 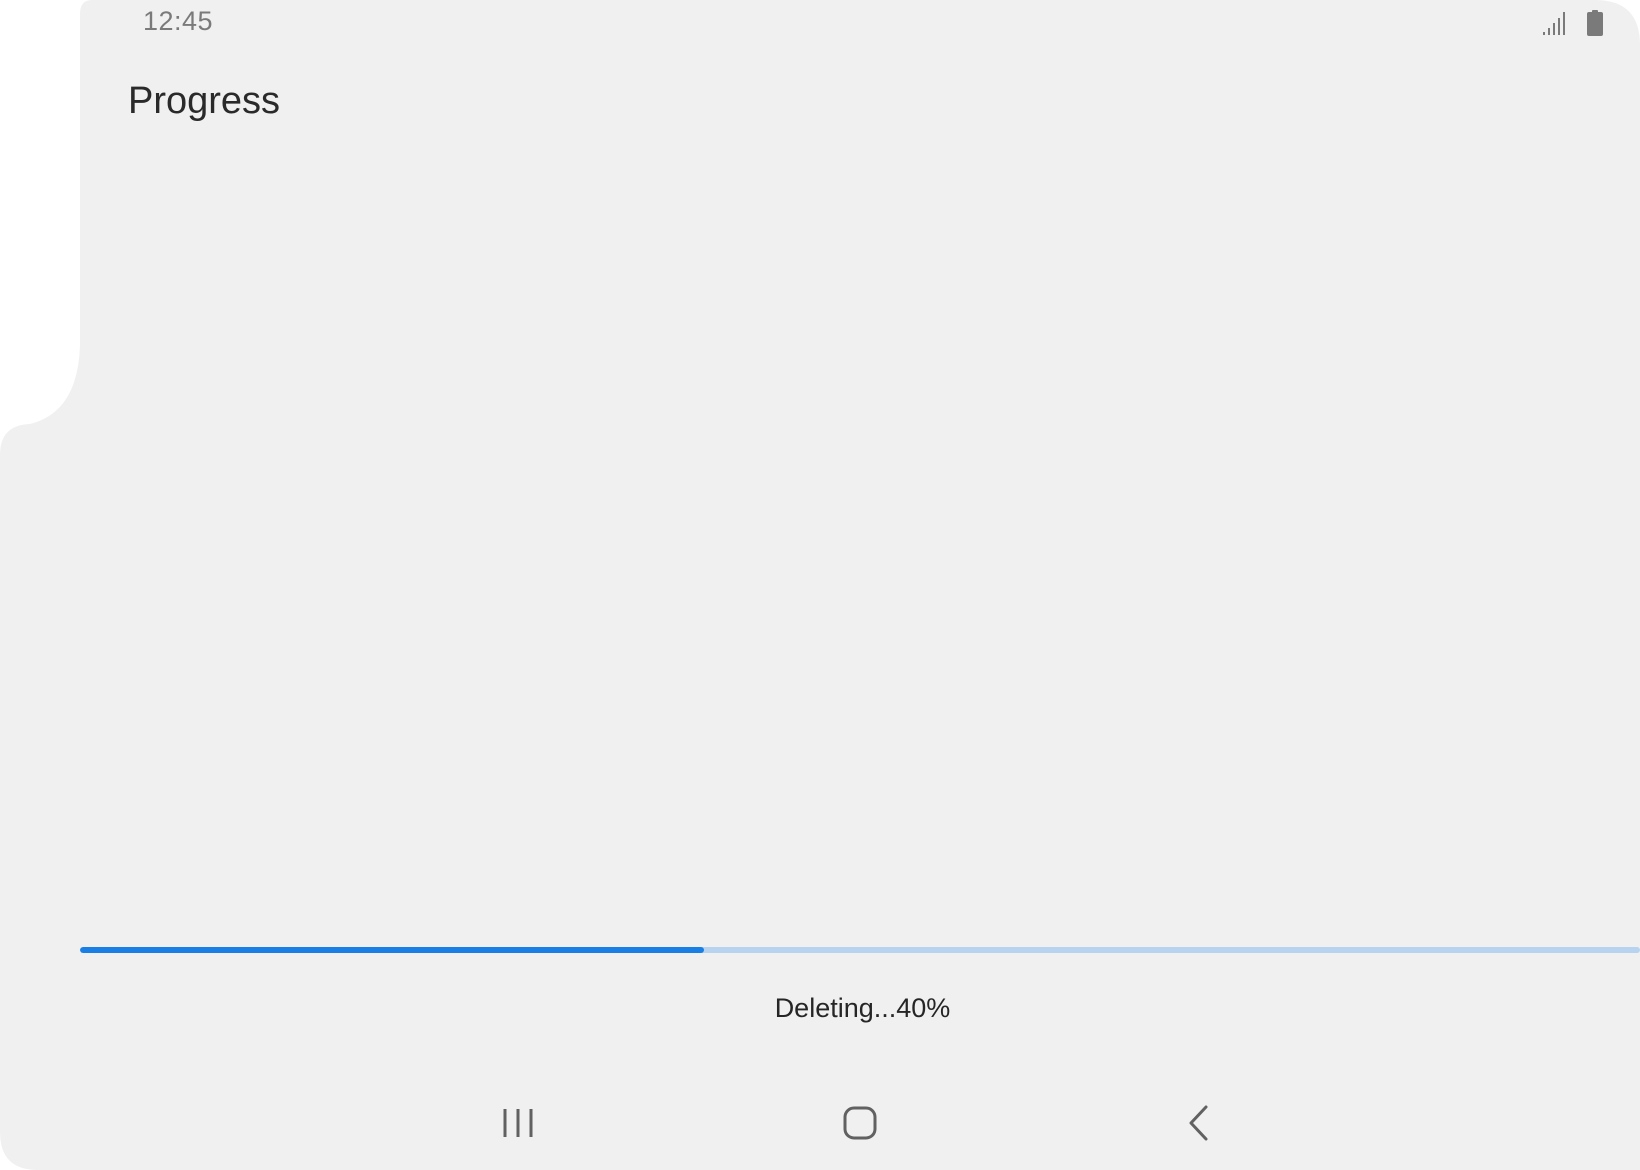 What do you see at coordinates (204, 101) in the screenshot?
I see `page-title: Progress` at bounding box center [204, 101].